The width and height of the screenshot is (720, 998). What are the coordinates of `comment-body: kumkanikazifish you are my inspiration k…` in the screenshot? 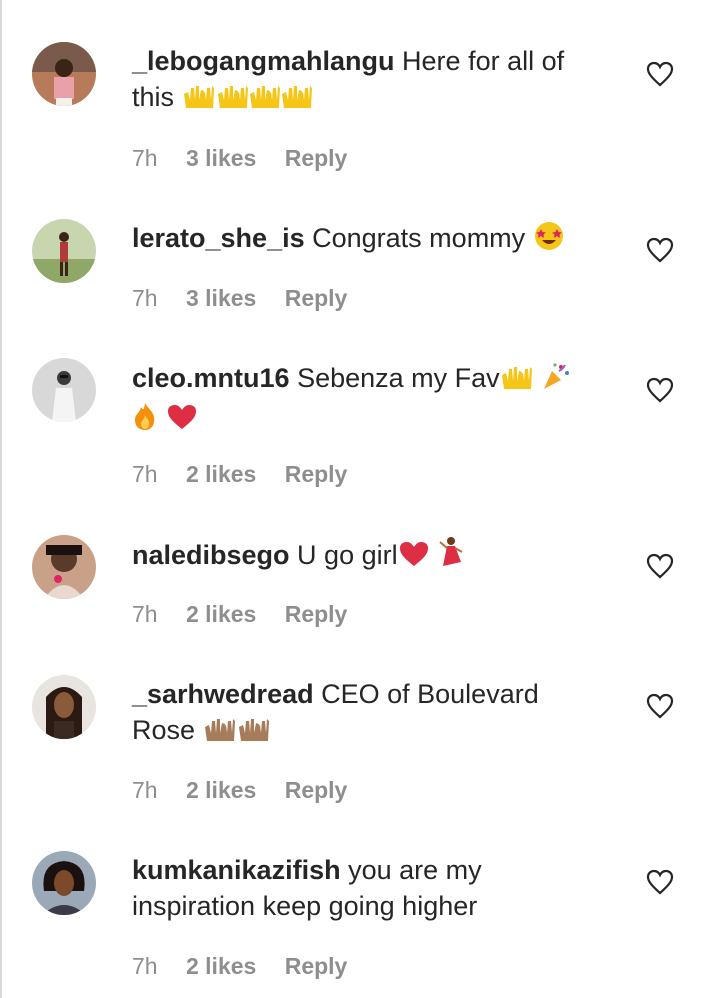 It's located at (367, 888).